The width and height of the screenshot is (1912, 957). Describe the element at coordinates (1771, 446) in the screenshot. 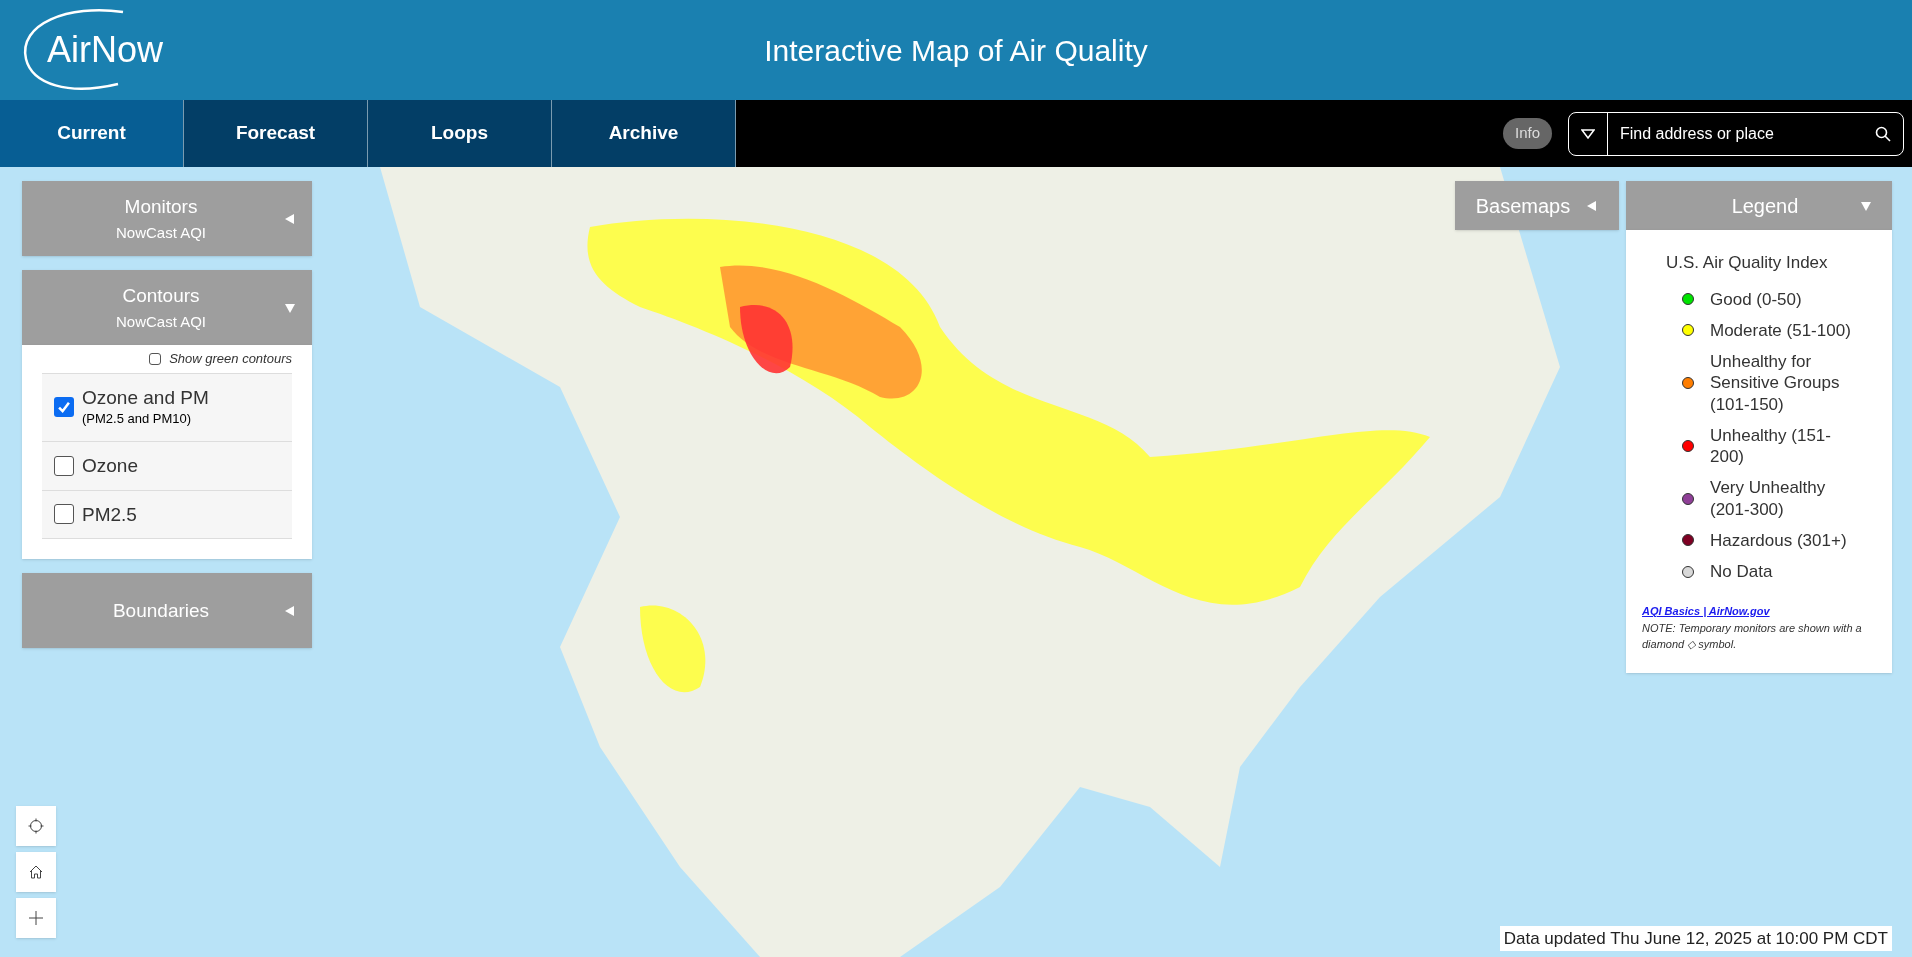

I see `legend-label: Unhealthy (151-200)` at that location.